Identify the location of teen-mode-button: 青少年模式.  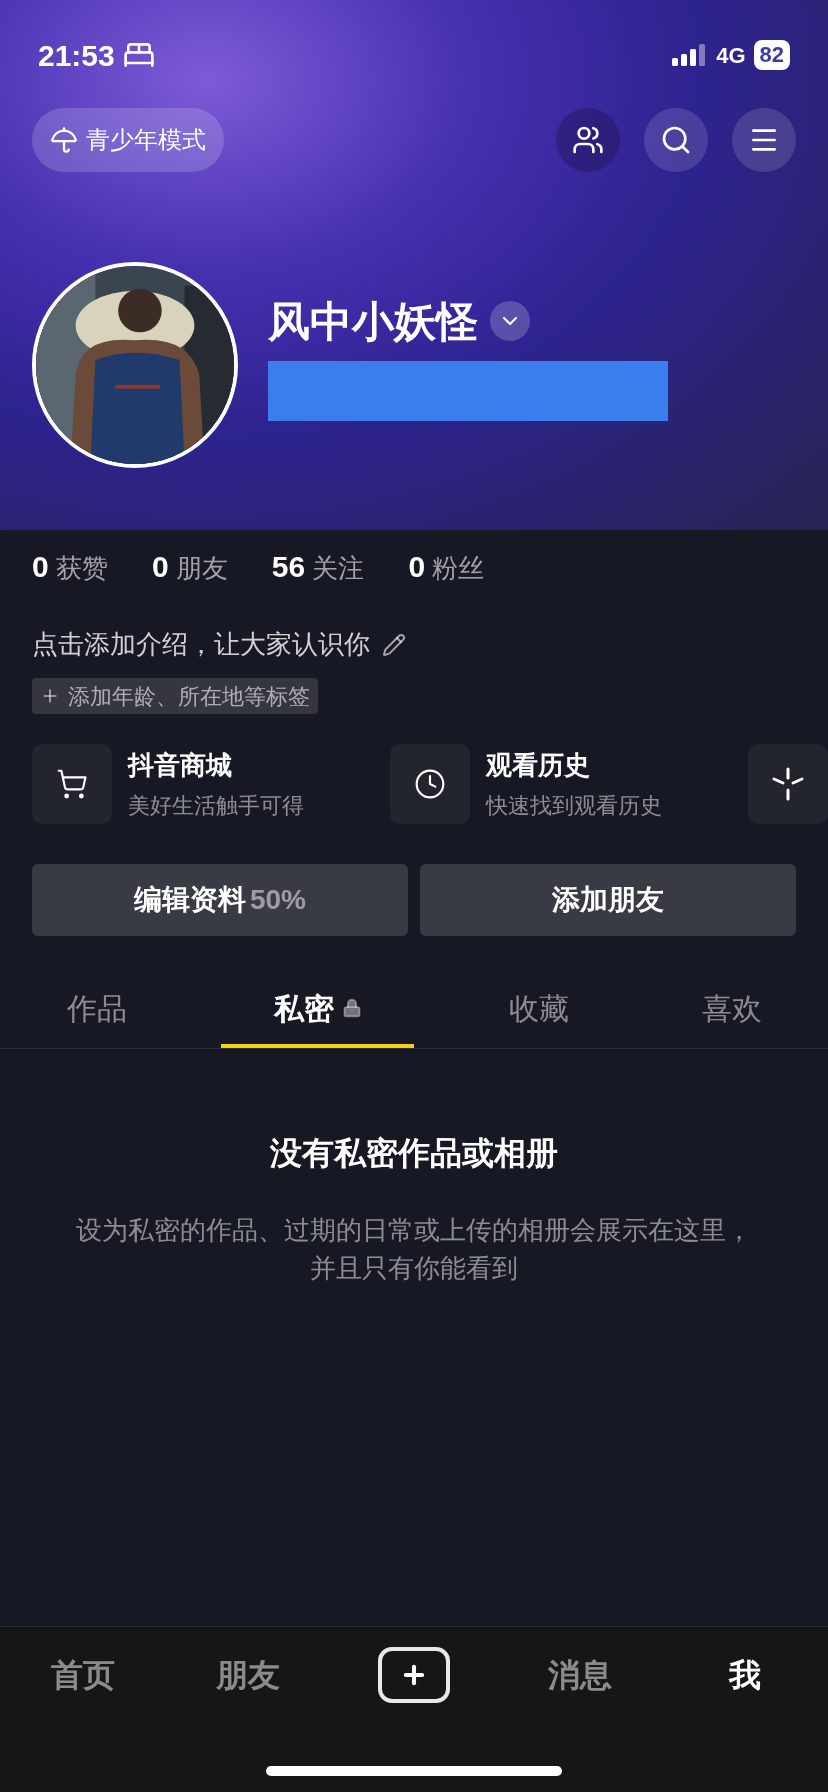
(128, 140).